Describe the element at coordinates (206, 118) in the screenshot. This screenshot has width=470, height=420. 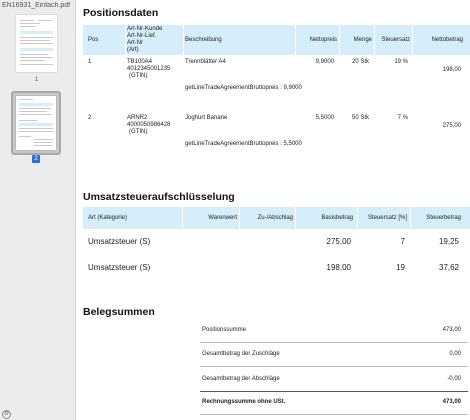
I see `row-beschreibung: Joghurt Banane` at that location.